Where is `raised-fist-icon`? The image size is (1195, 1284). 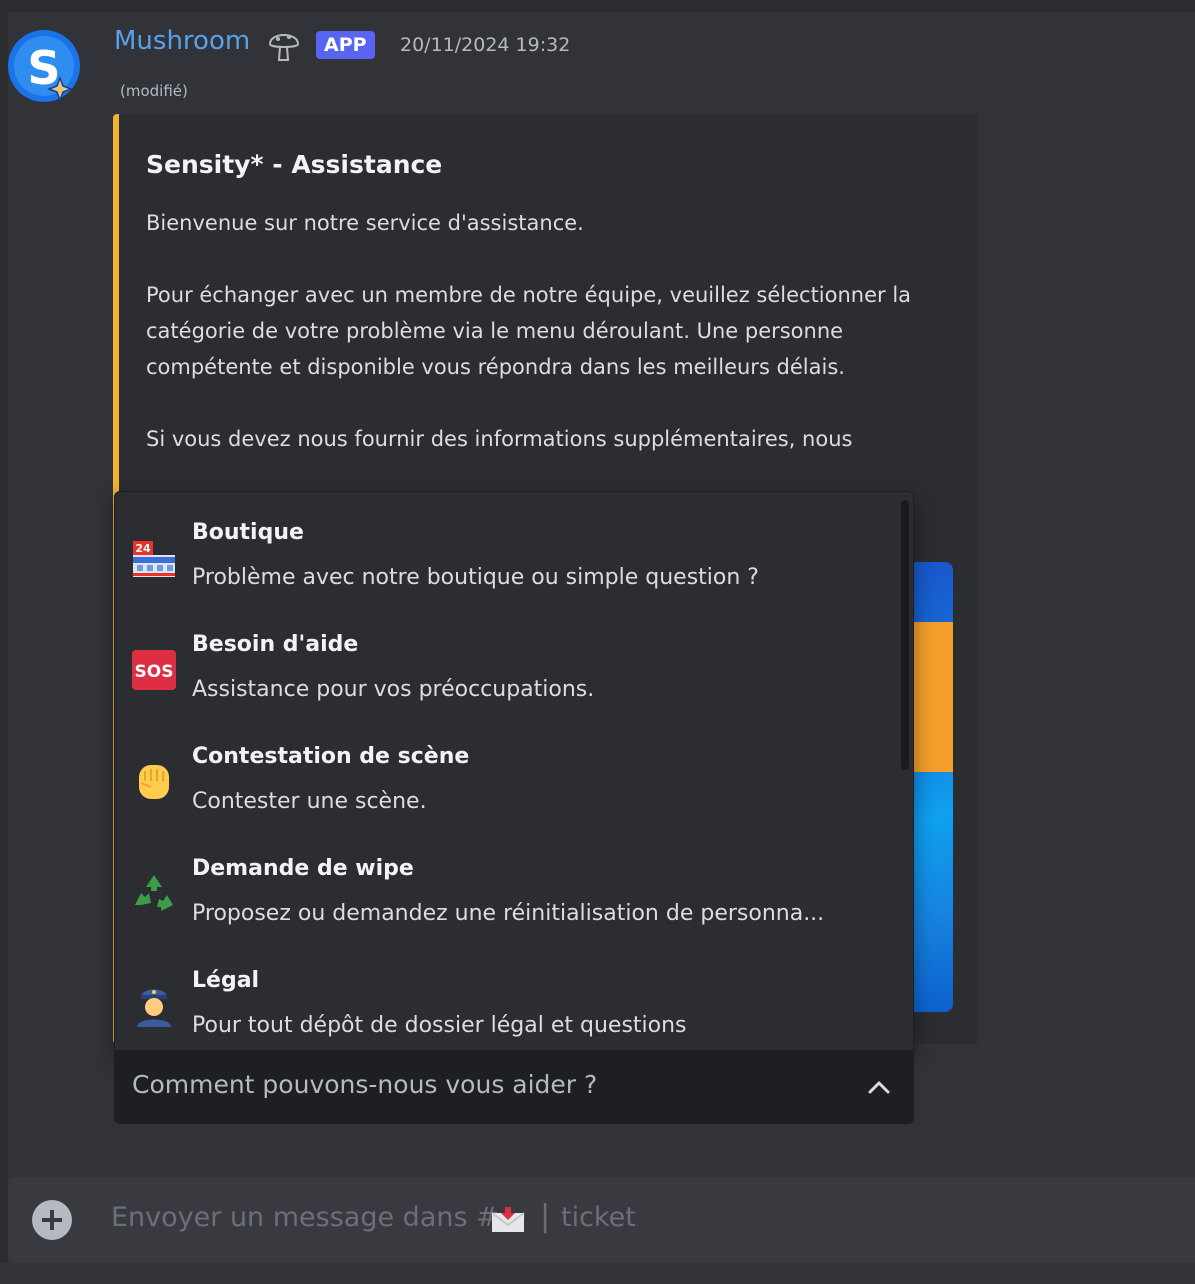 raised-fist-icon is located at coordinates (154, 782).